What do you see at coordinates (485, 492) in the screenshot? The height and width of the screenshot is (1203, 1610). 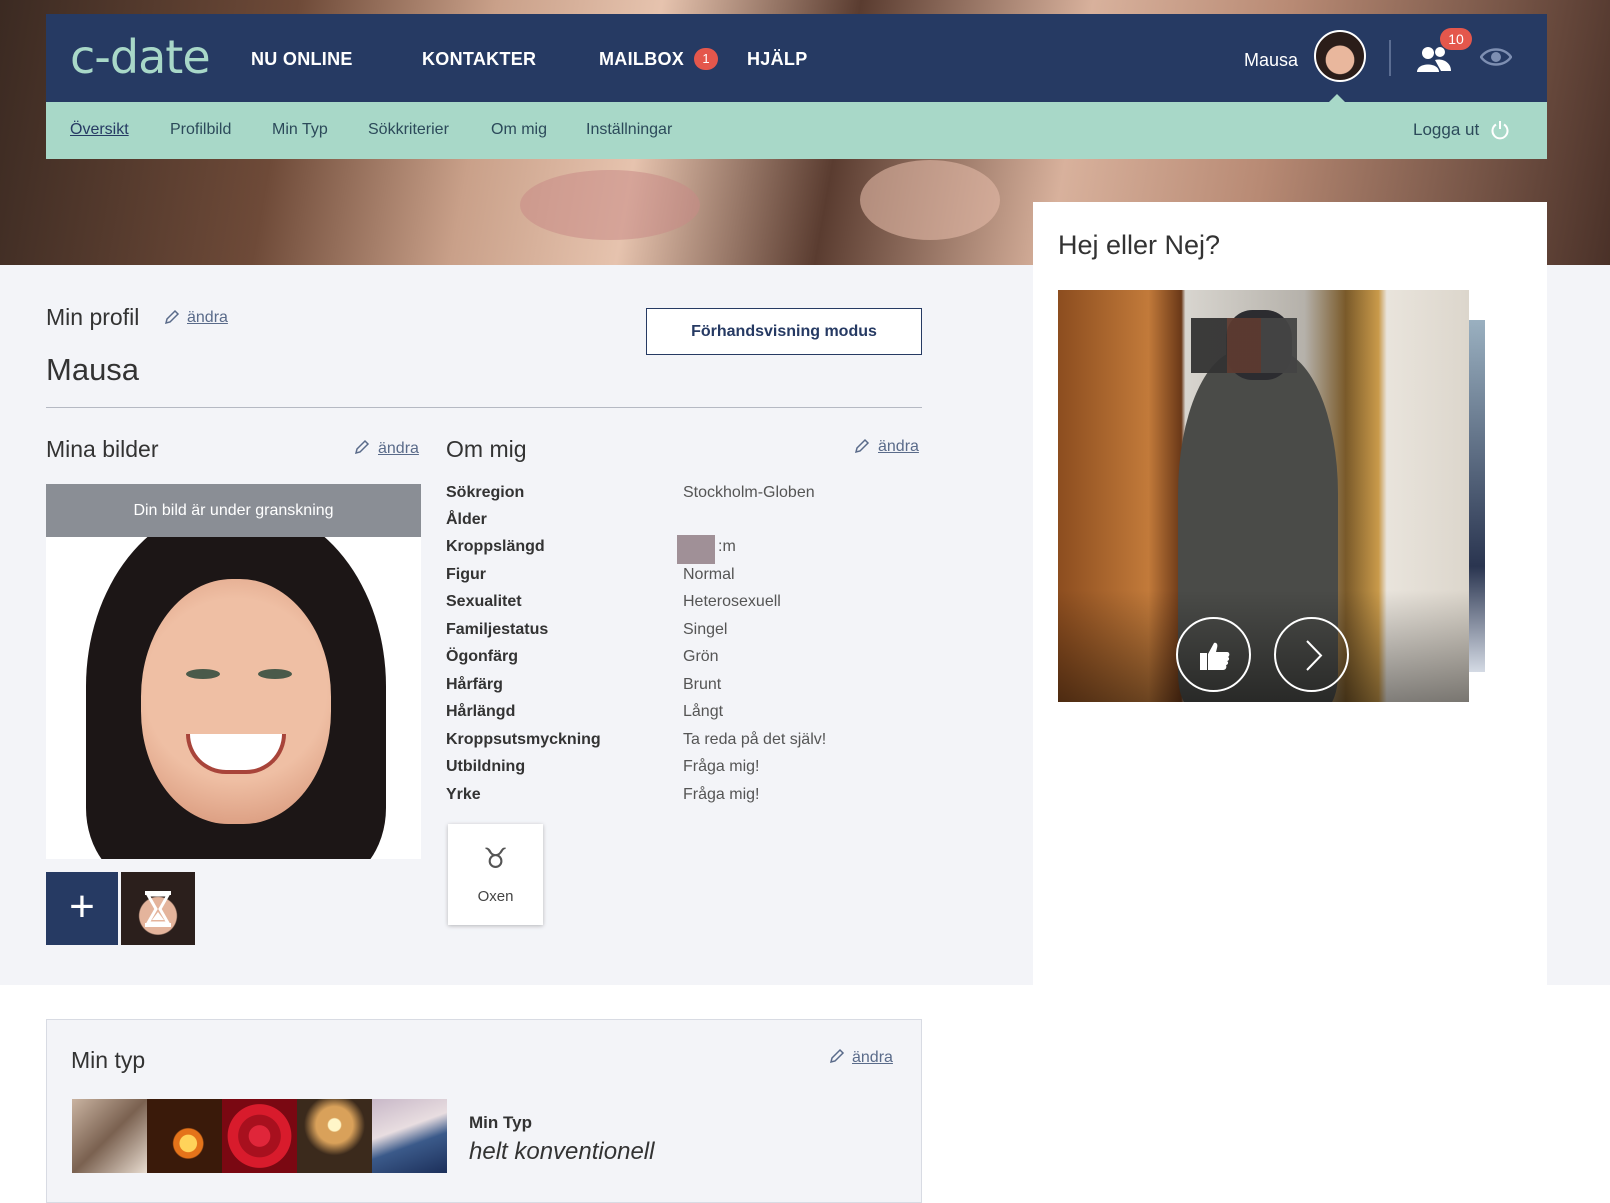 I see `attr-label: Sökregion` at bounding box center [485, 492].